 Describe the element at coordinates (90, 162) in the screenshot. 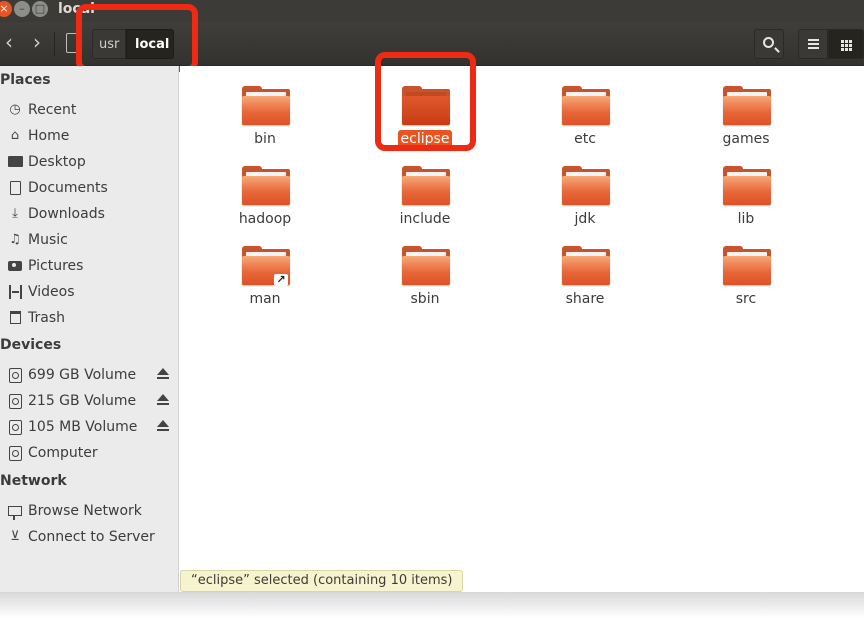

I see `sidebar-item-desktop: Desktop` at that location.